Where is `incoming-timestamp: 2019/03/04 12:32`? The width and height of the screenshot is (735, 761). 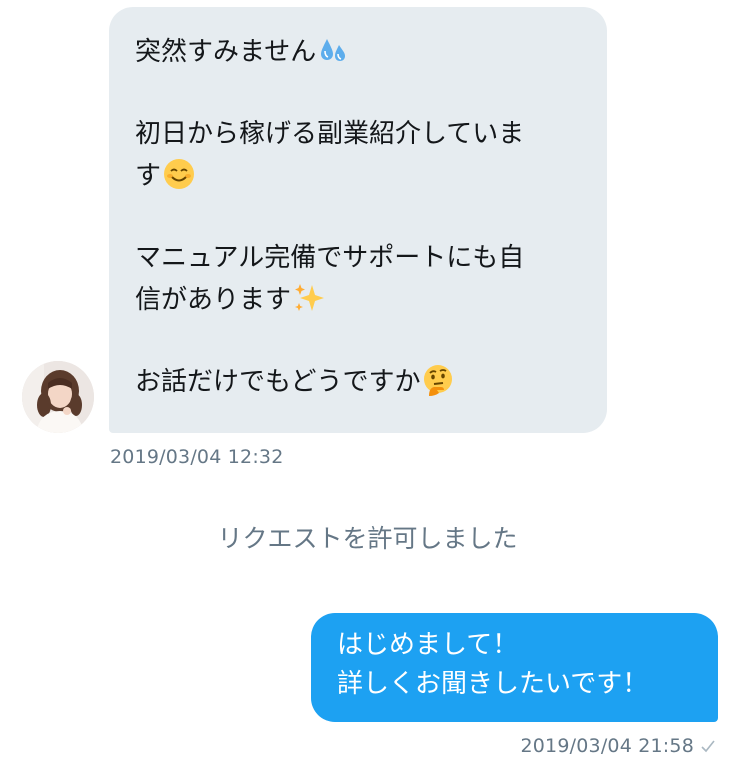
incoming-timestamp: 2019/03/04 12:32 is located at coordinates (197, 457).